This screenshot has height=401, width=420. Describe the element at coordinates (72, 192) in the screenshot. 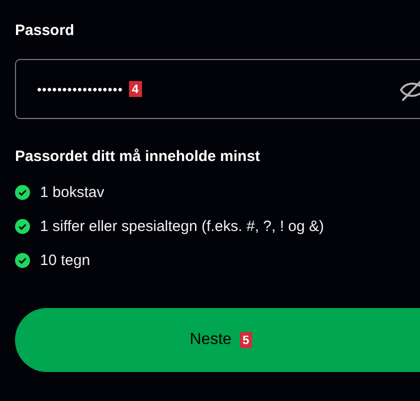

I see `requirement-text: 1 bokstav` at that location.